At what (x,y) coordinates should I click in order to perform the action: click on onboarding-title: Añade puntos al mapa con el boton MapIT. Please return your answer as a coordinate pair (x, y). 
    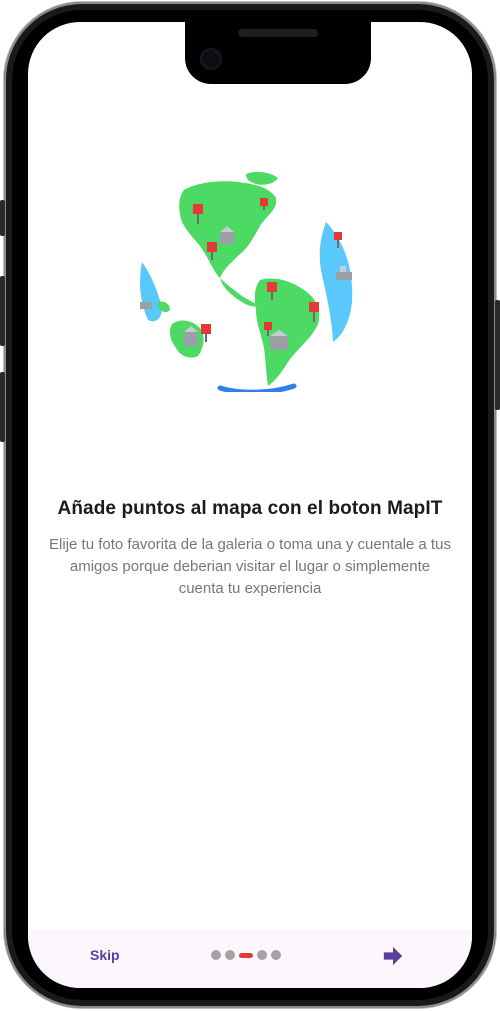
    Looking at the image, I should click on (250, 508).